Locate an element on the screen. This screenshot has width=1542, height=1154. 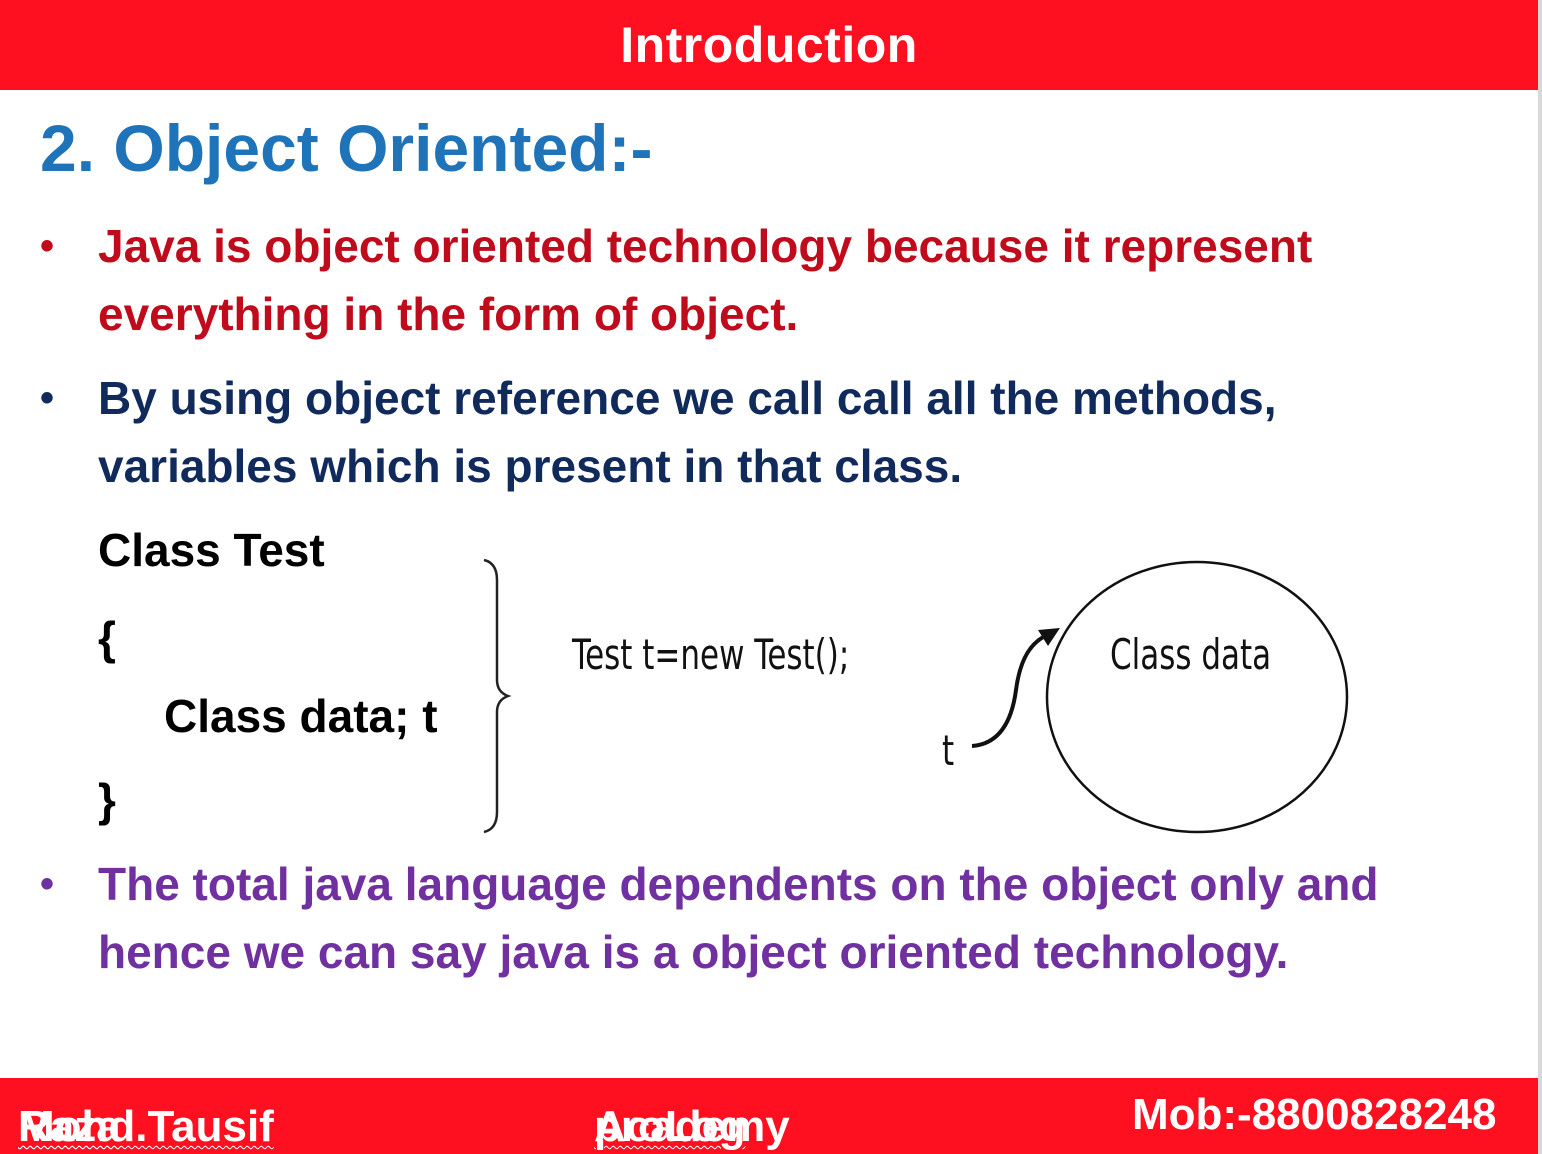
statement-label: Test t=new Test(); is located at coordinates (711, 654).